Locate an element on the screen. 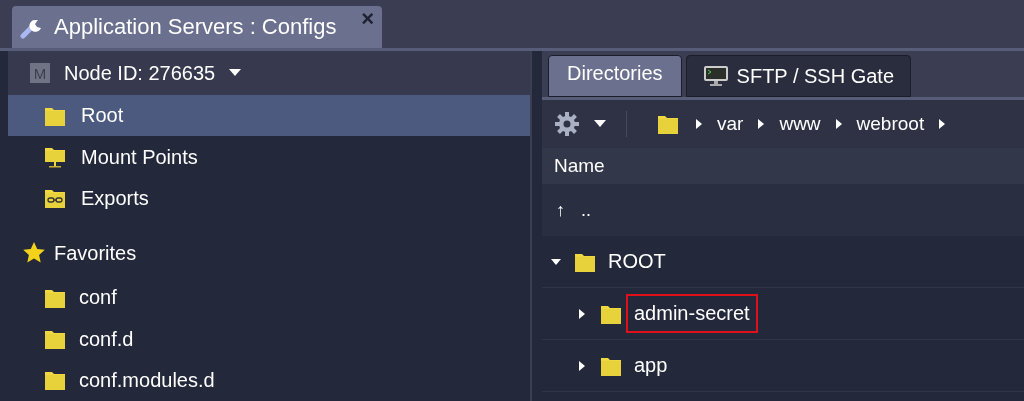 The height and width of the screenshot is (401, 1024). breadcrumb-item: var is located at coordinates (730, 124).